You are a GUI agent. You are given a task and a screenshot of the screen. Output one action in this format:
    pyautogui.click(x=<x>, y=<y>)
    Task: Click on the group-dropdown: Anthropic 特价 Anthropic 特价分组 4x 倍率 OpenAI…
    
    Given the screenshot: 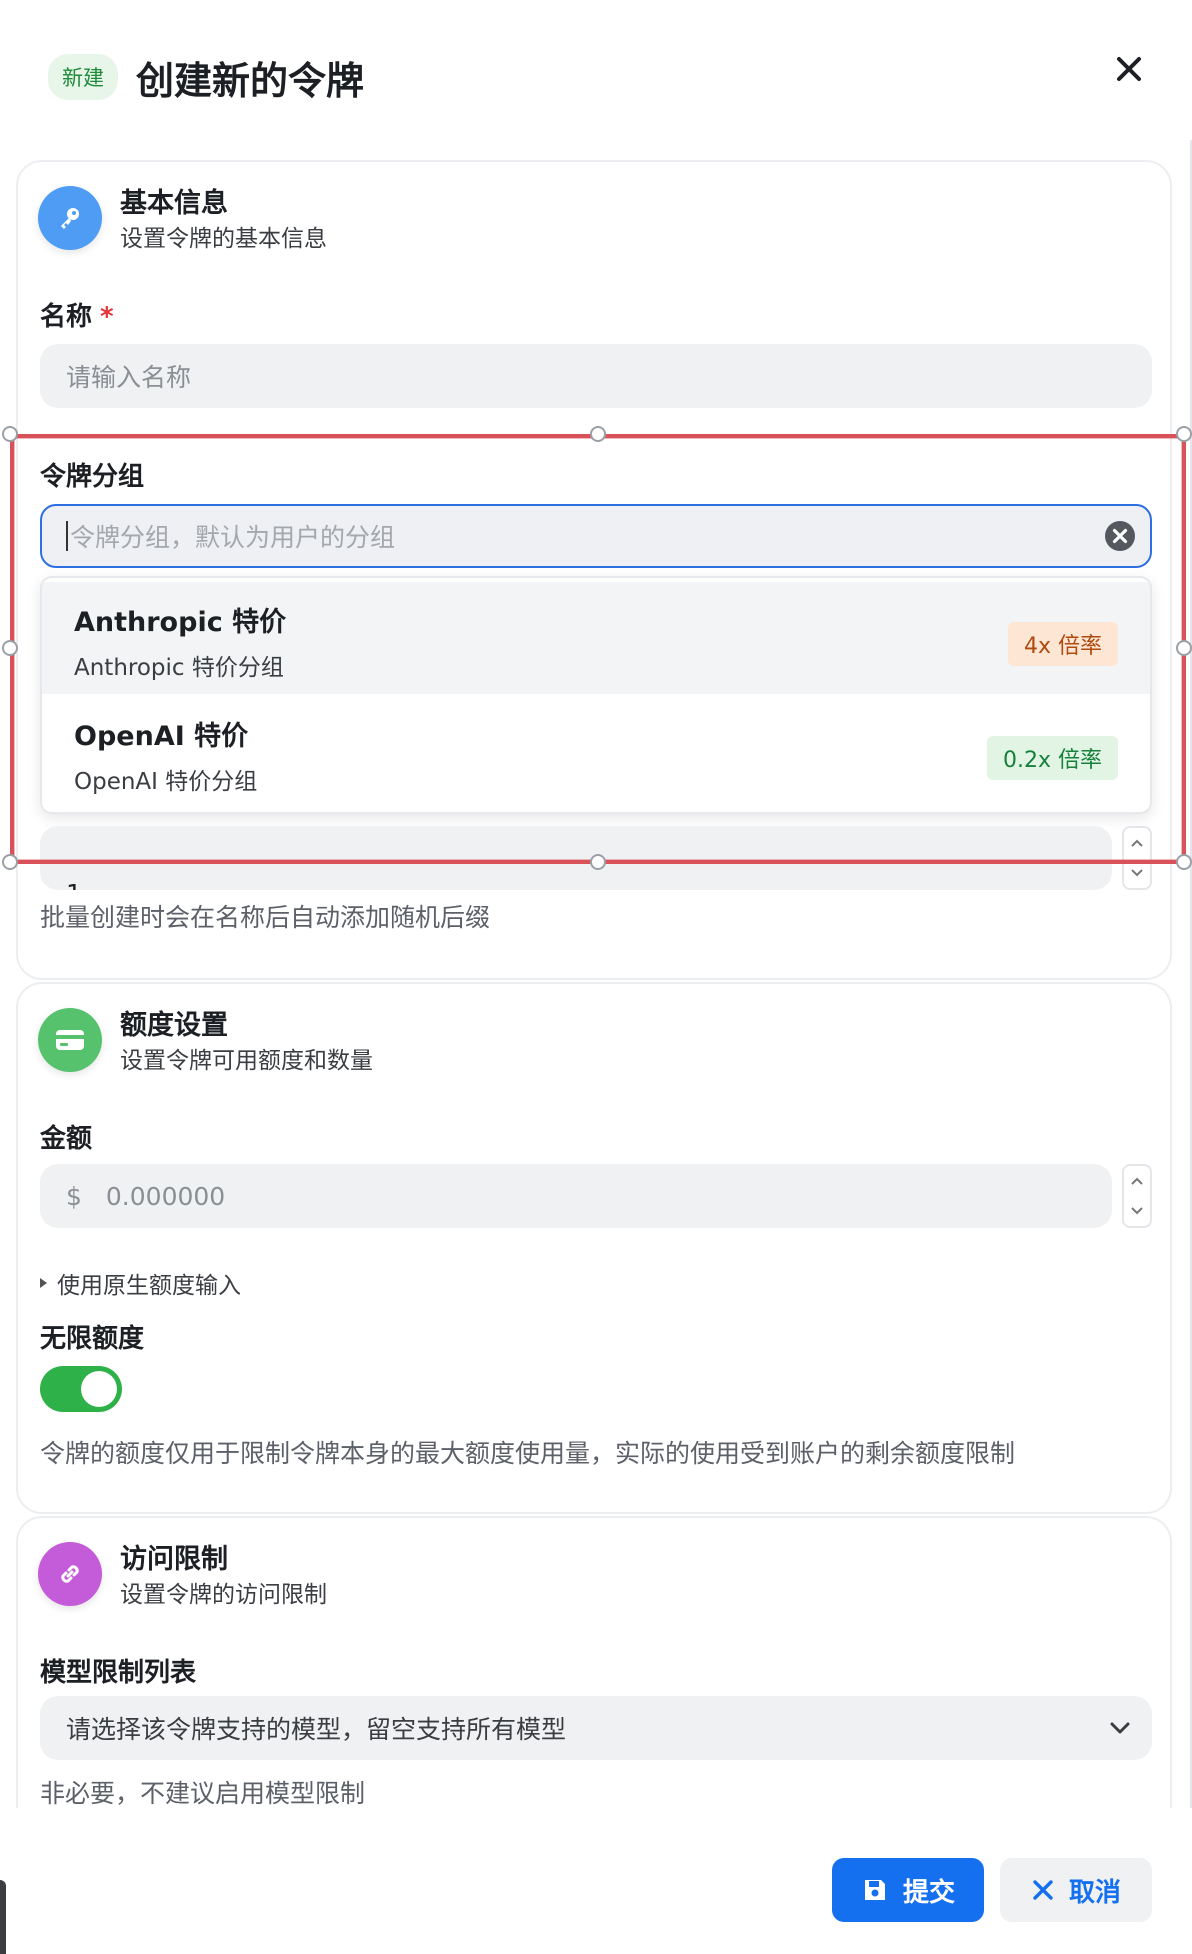 What is the action you would take?
    pyautogui.click(x=596, y=695)
    